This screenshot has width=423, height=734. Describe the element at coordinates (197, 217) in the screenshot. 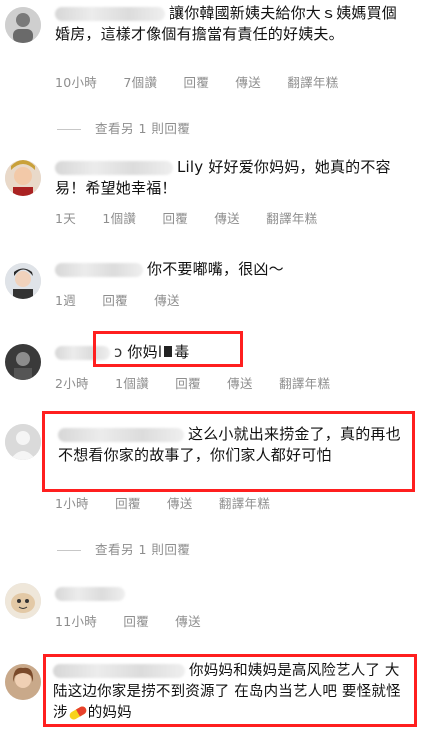

I see `comment-meta: 1天 1個讚 回覆 傳送 翻譯年糕` at that location.